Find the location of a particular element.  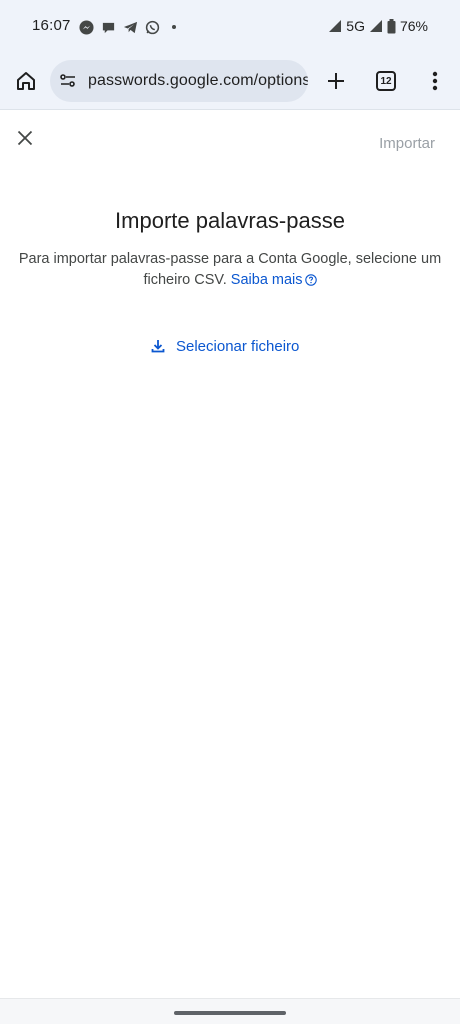

gesture-handle is located at coordinates (230, 1013).